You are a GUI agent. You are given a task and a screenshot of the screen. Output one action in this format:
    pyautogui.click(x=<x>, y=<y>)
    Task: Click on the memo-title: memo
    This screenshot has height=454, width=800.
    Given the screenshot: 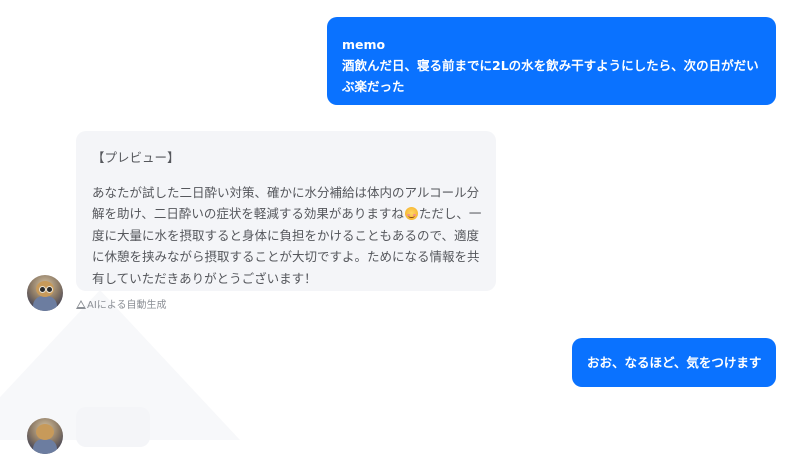 What is the action you would take?
    pyautogui.click(x=364, y=44)
    